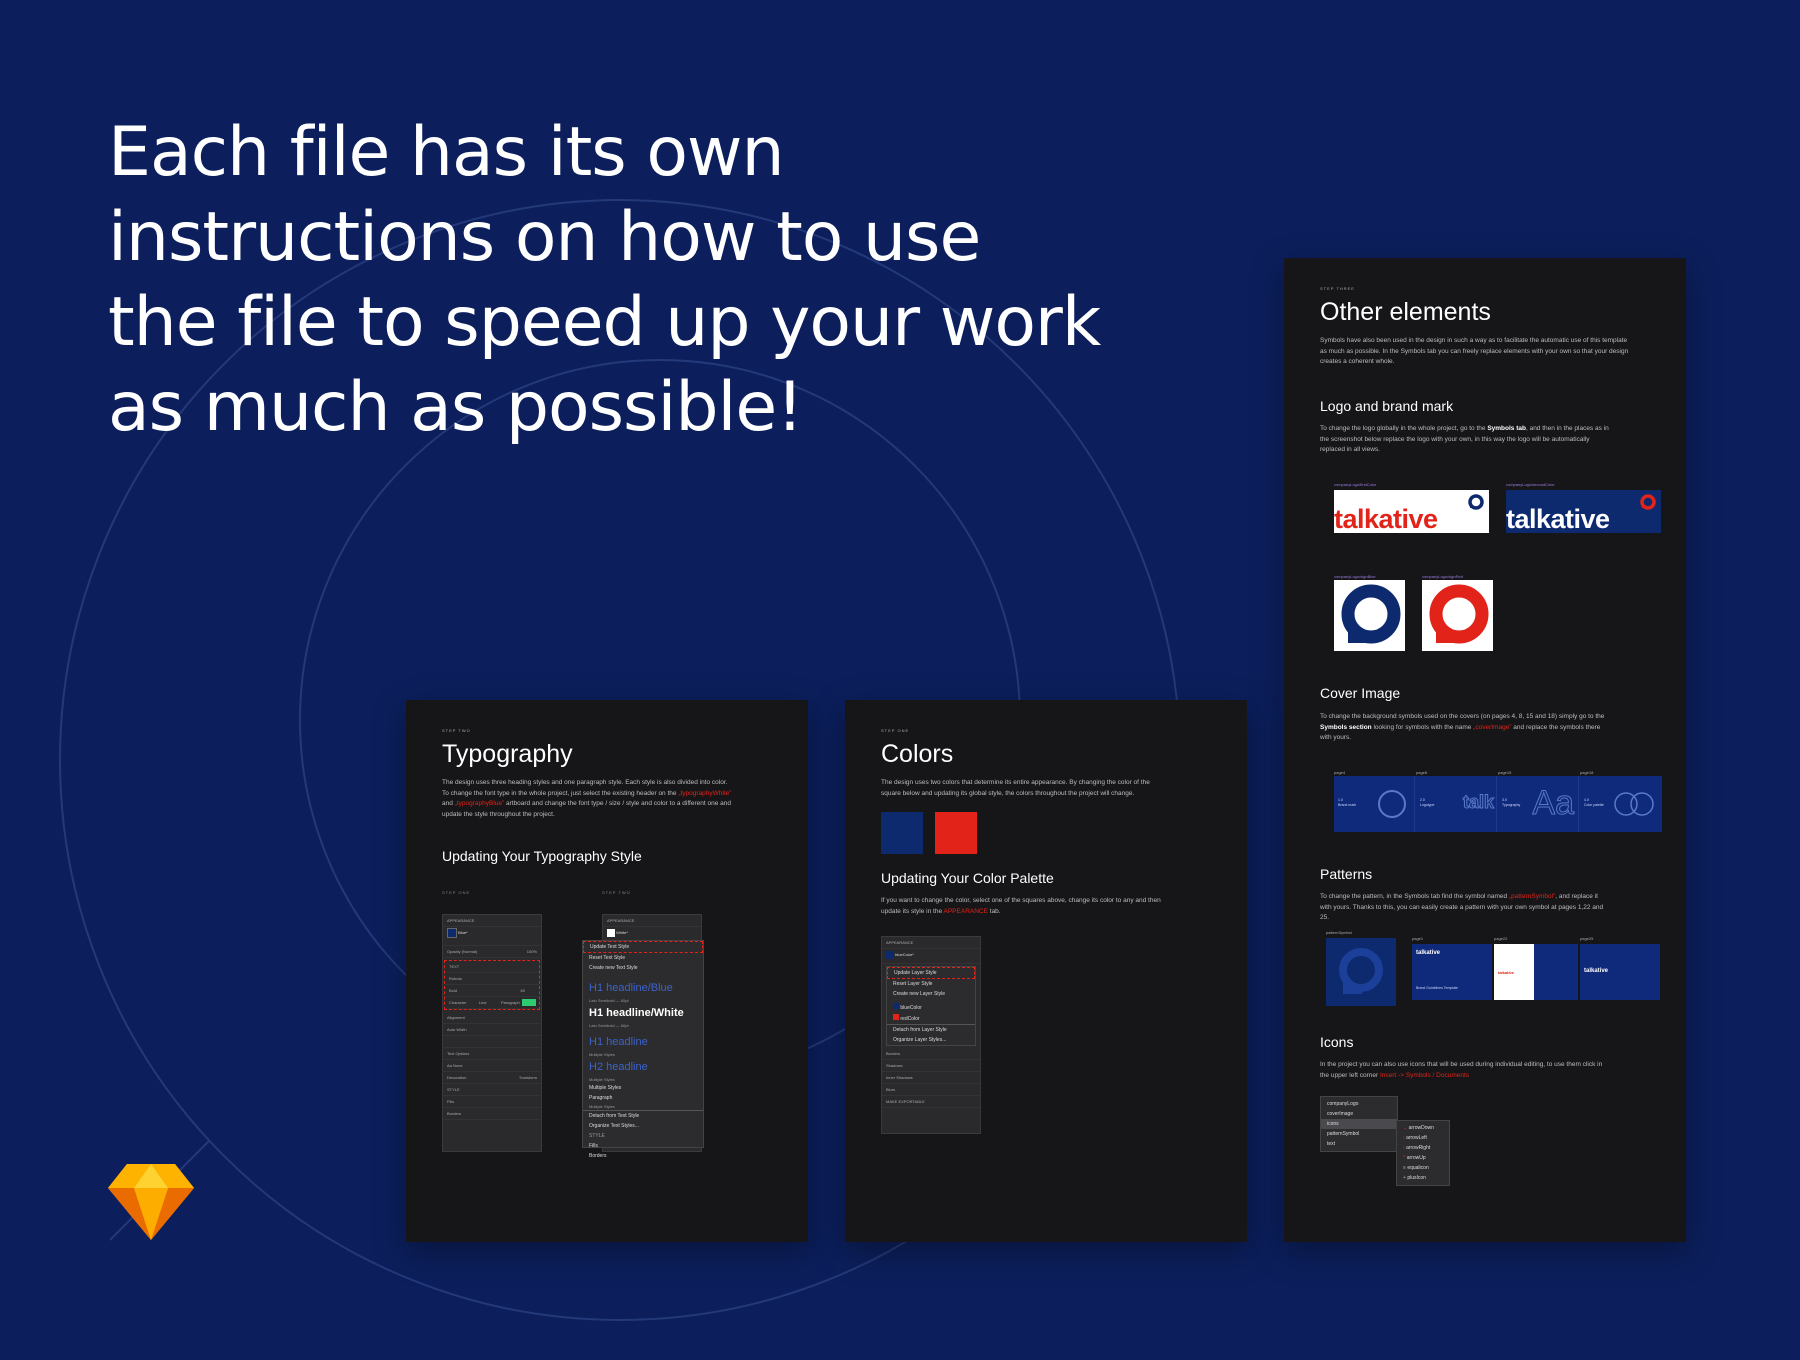  Describe the element at coordinates (593, 1146) in the screenshot. I see `fills-item: Fills` at that location.